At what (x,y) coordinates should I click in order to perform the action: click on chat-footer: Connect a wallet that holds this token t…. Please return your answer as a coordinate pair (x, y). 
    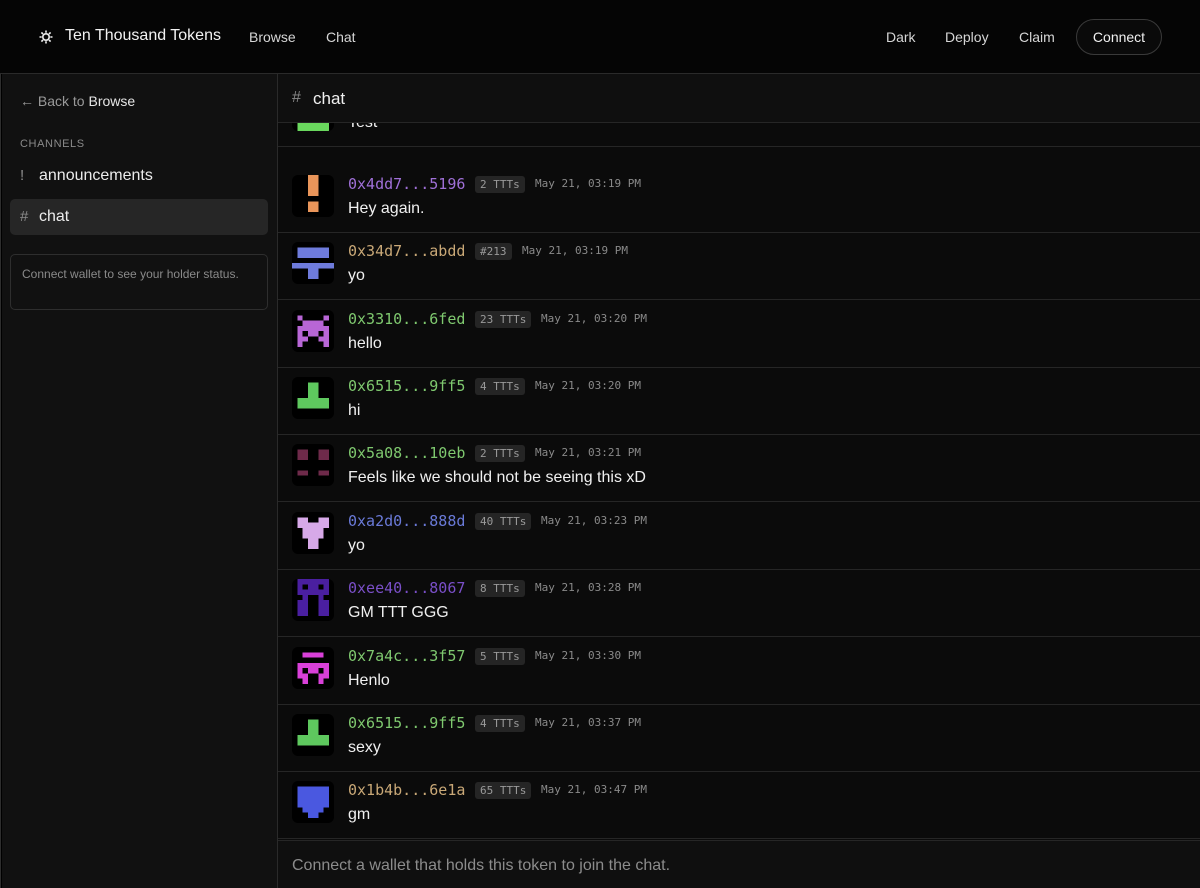
    Looking at the image, I should click on (739, 864).